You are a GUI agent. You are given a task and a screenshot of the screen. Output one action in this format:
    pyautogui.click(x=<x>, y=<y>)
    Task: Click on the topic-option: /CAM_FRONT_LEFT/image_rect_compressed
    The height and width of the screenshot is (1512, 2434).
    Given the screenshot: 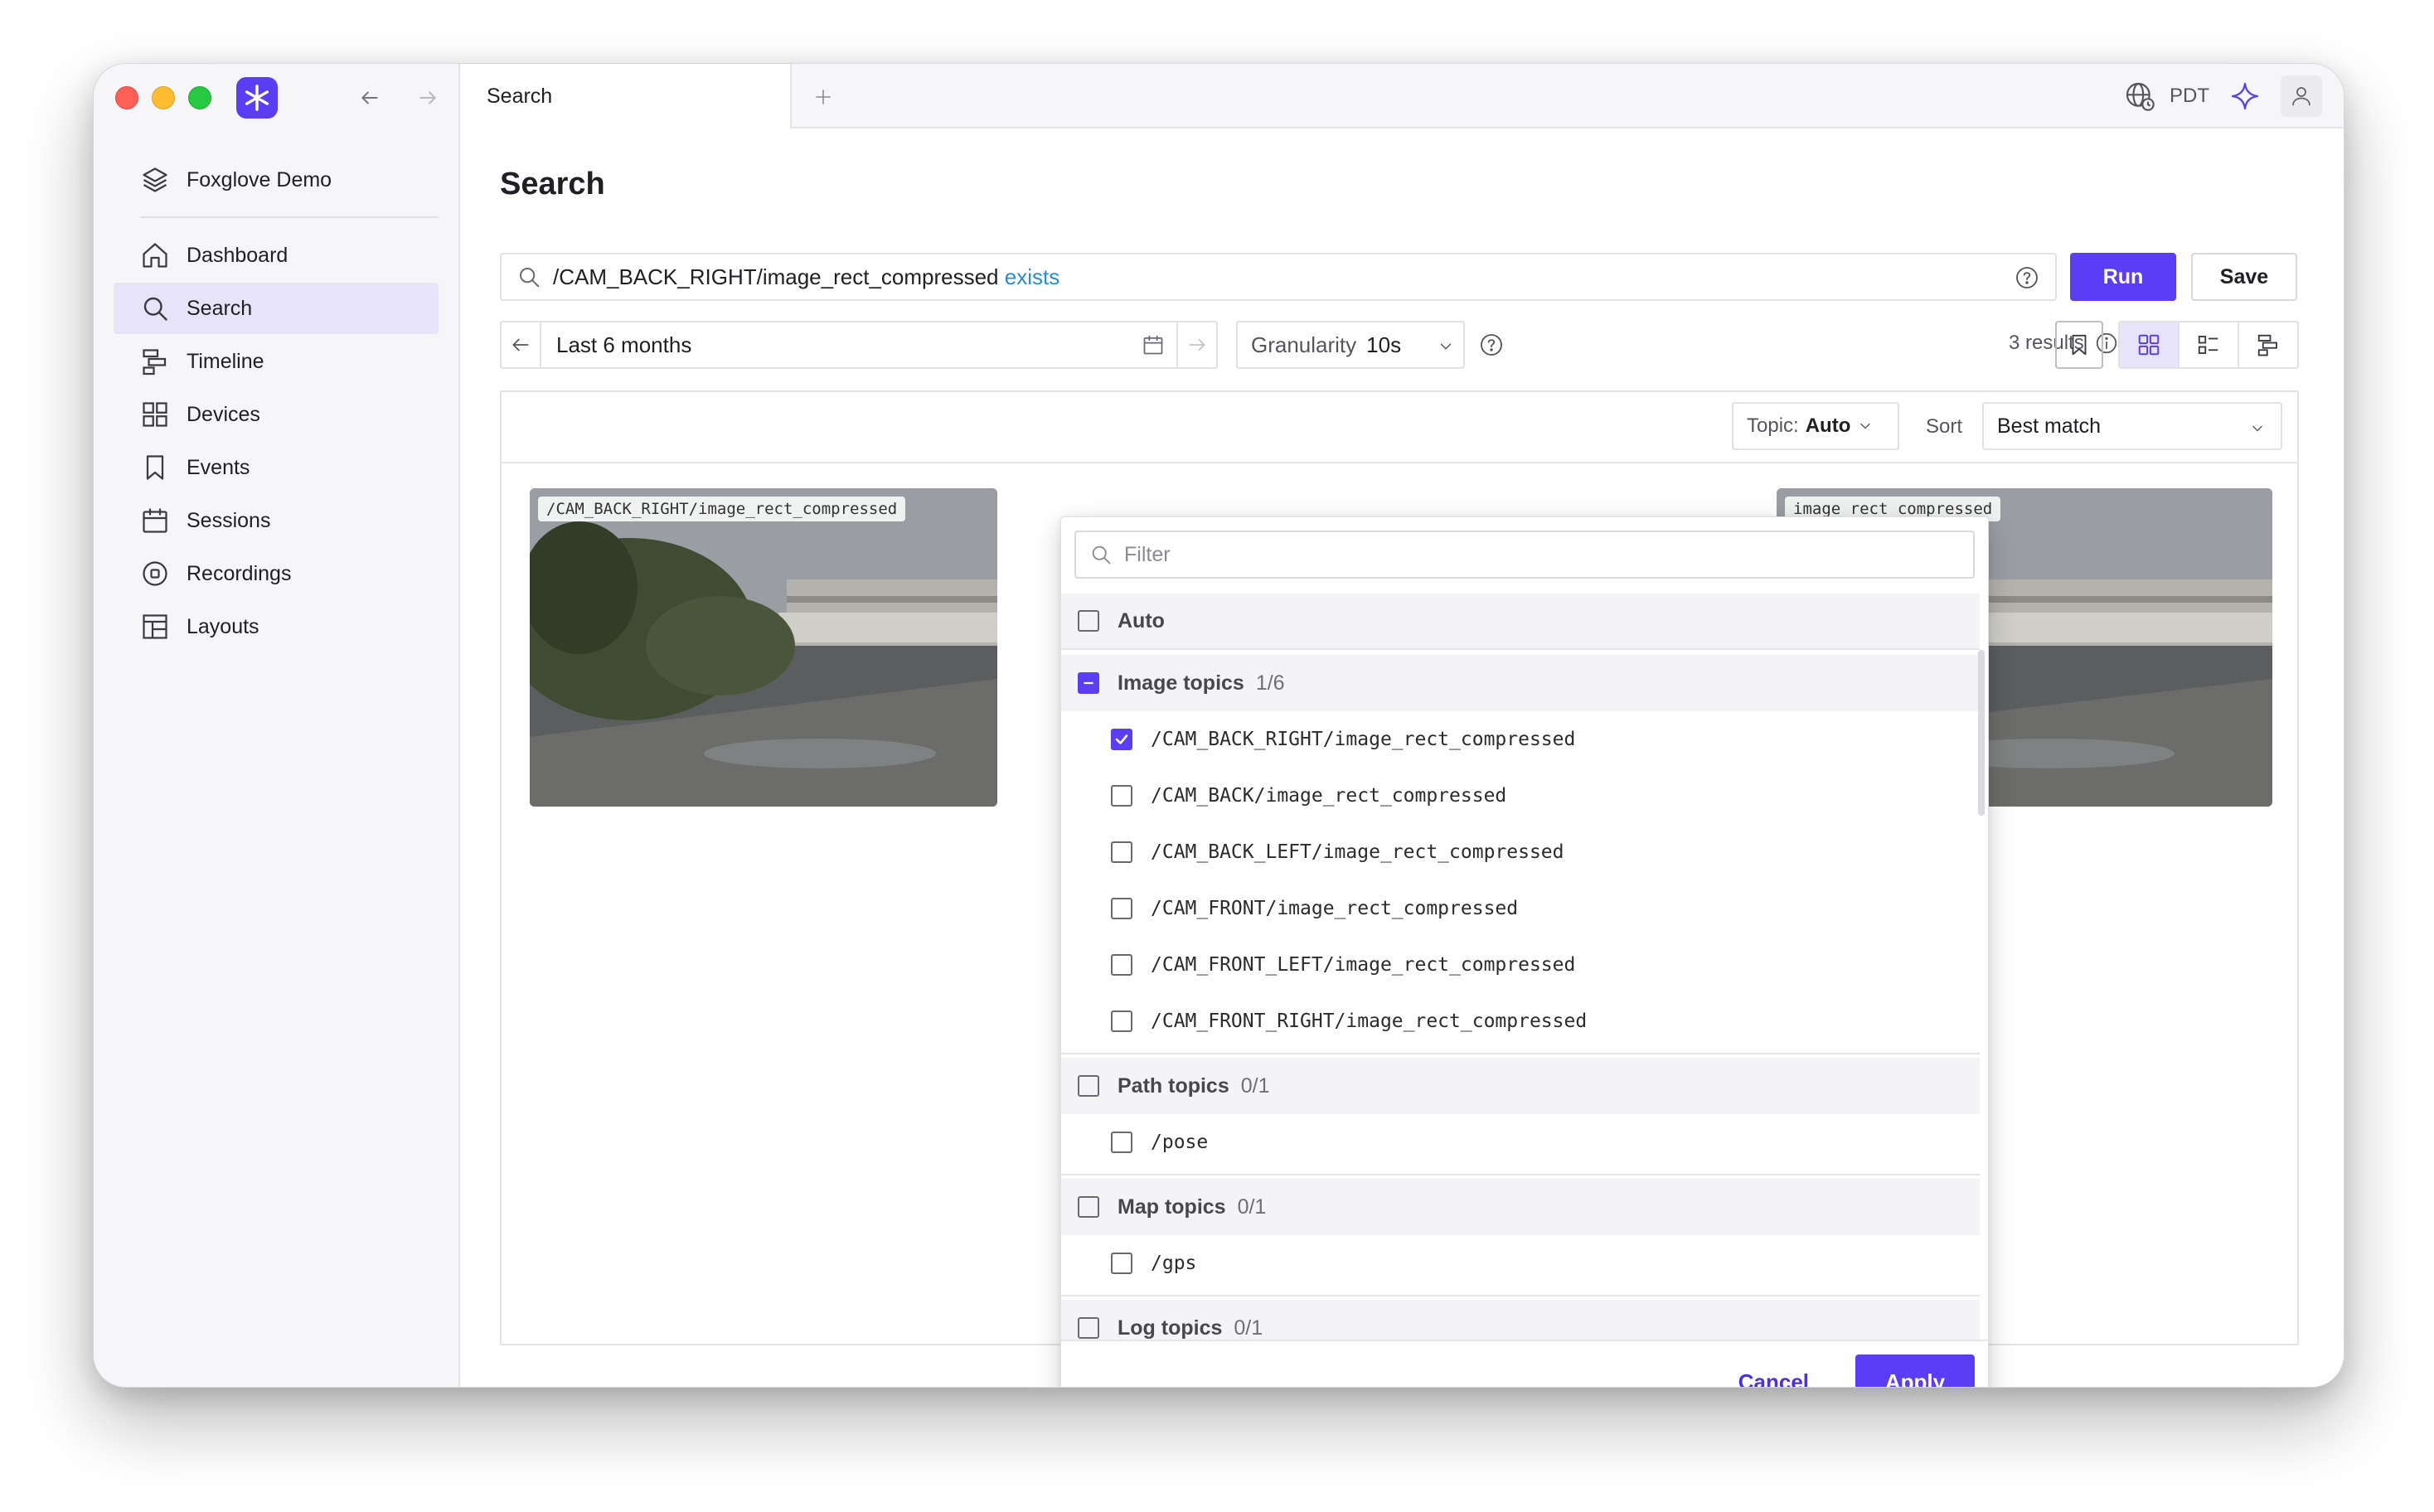 What is the action you would take?
    pyautogui.click(x=1520, y=965)
    